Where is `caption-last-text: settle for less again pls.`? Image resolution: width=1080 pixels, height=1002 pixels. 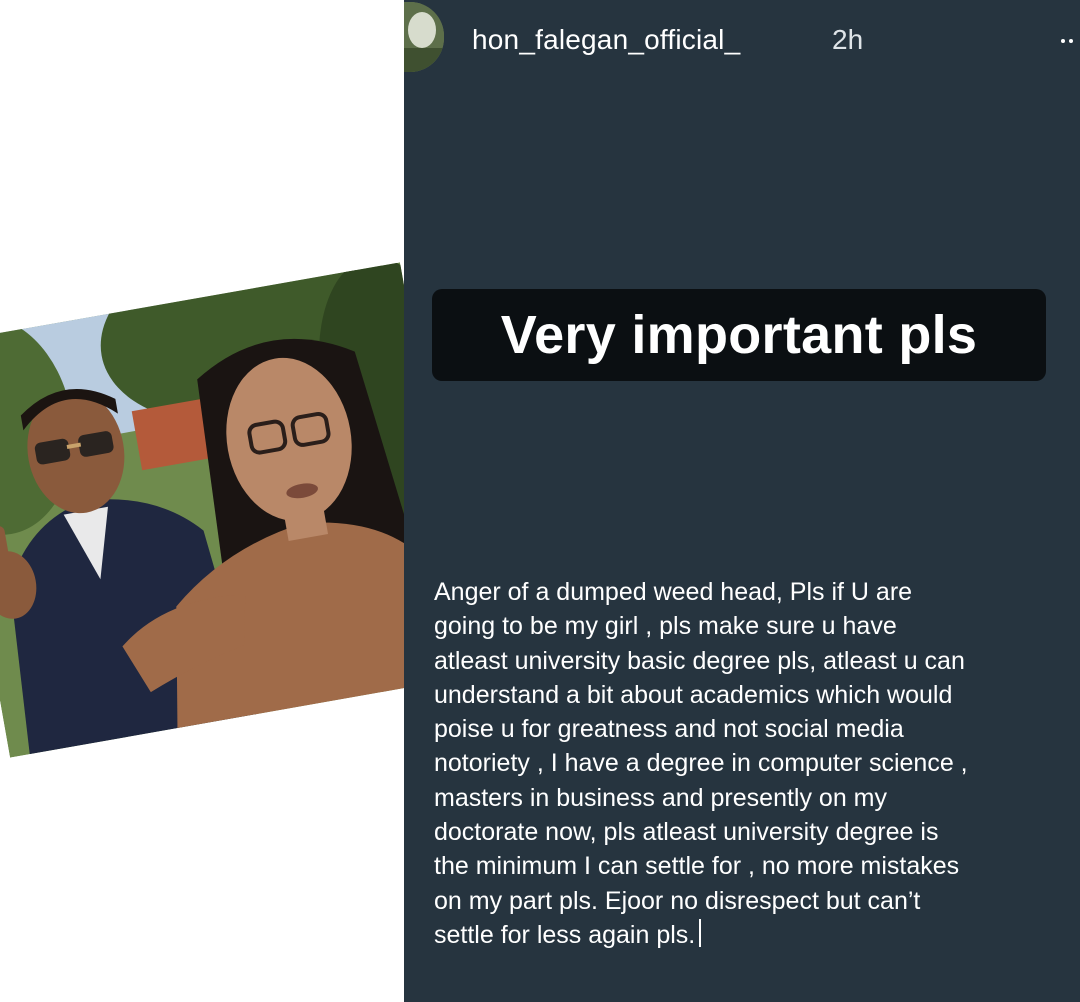 caption-last-text: settle for less again pls. is located at coordinates (565, 934).